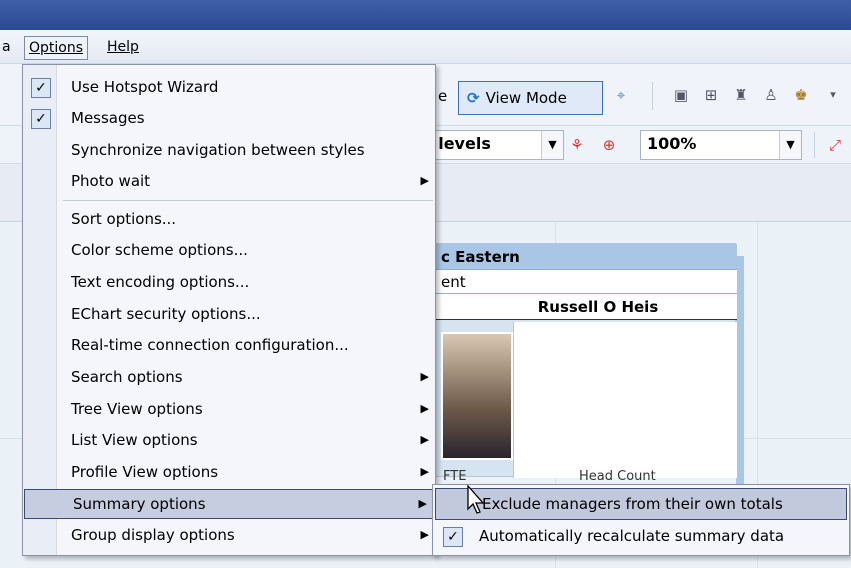 Image resolution: width=851 pixels, height=568 pixels. What do you see at coordinates (111, 181) in the screenshot?
I see `menu-item-label: Photo wait` at bounding box center [111, 181].